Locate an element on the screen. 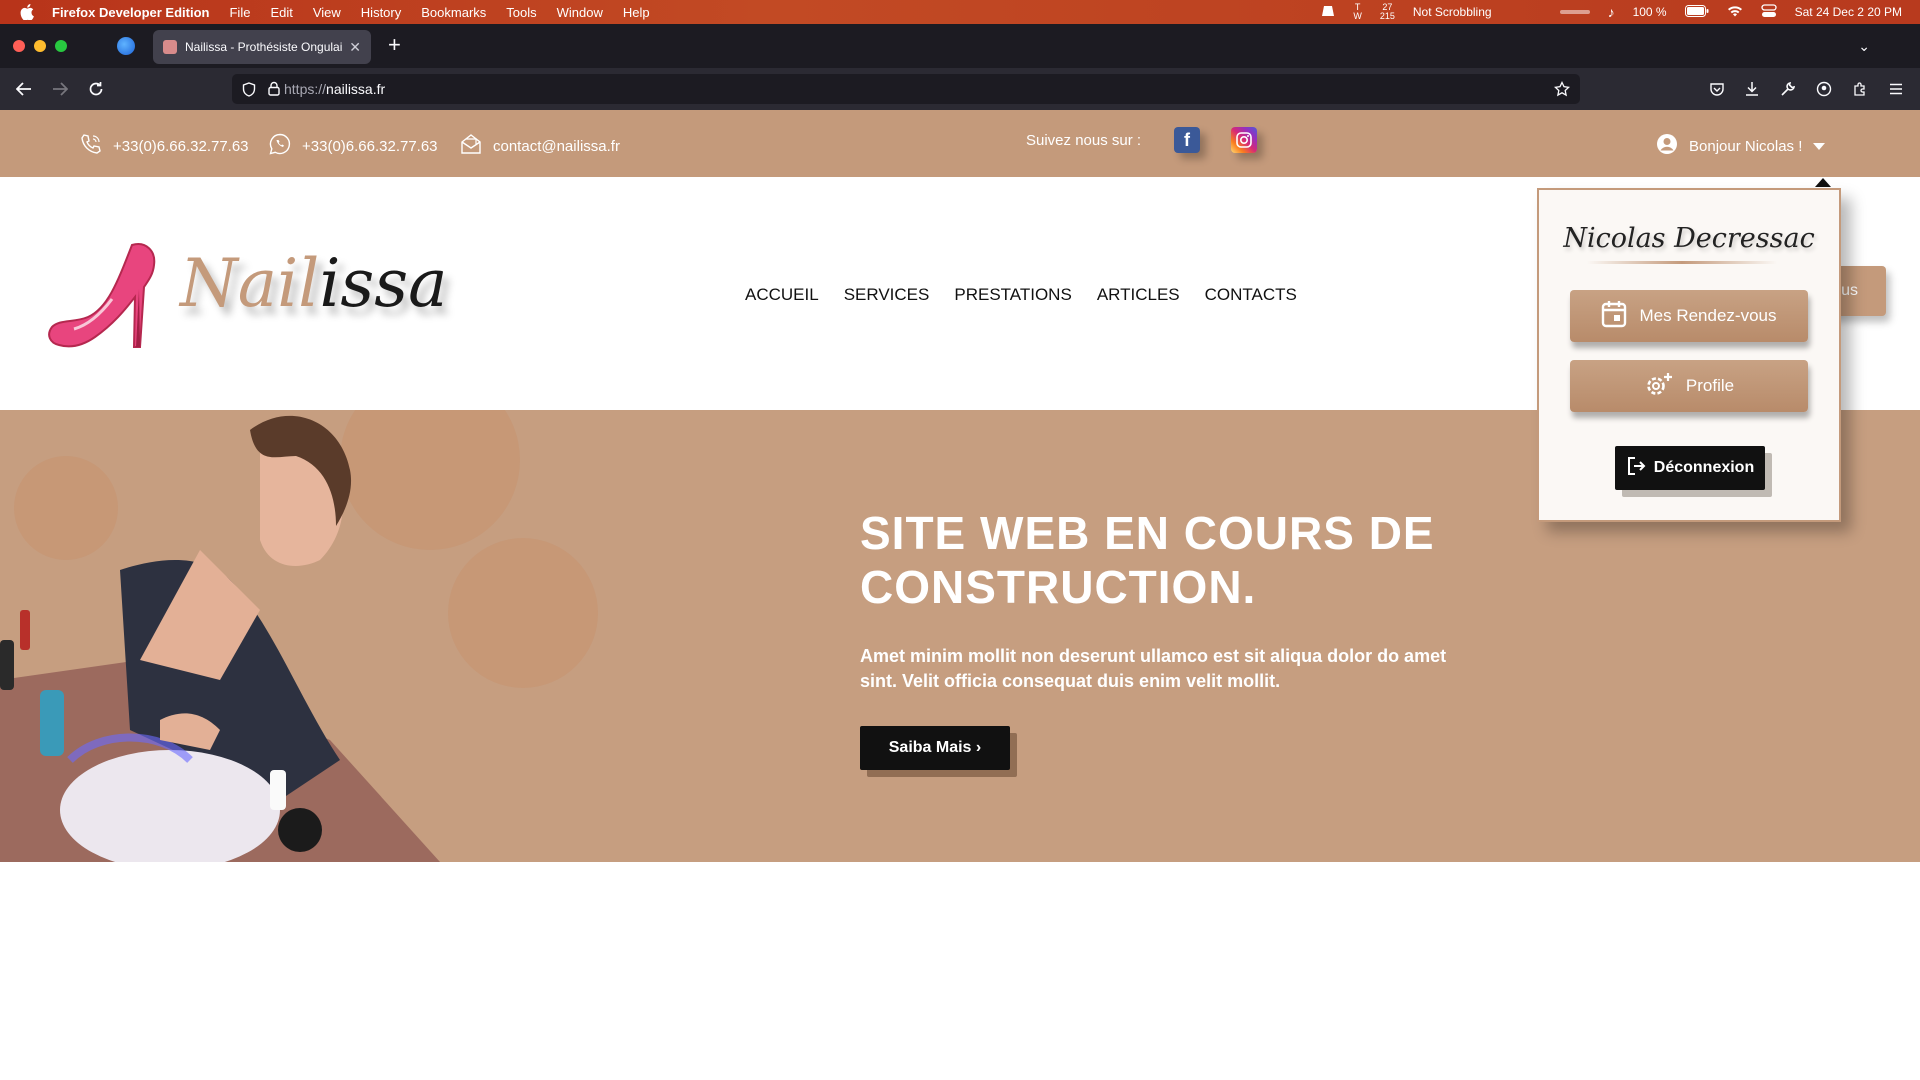  menu-edit: Edit is located at coordinates (281, 12).